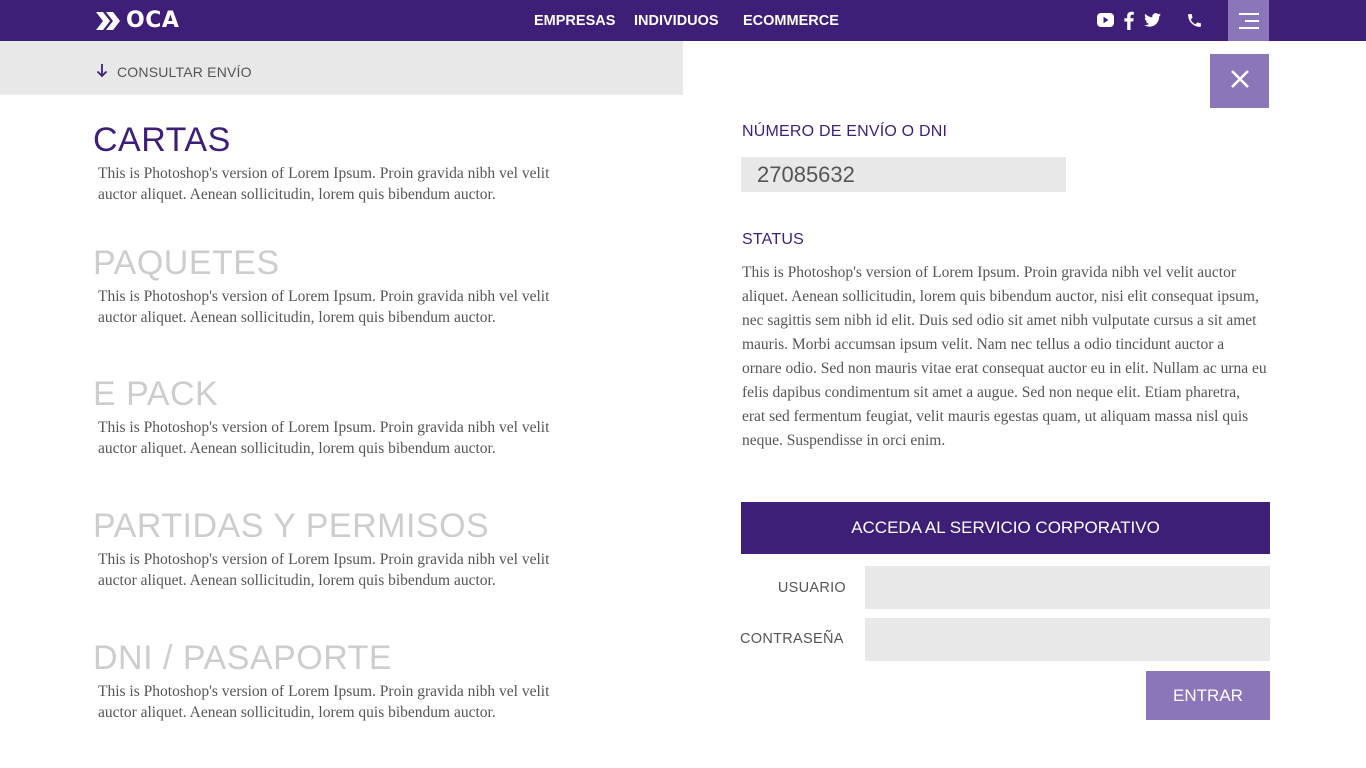  I want to click on youtube-icon, so click(1105, 20).